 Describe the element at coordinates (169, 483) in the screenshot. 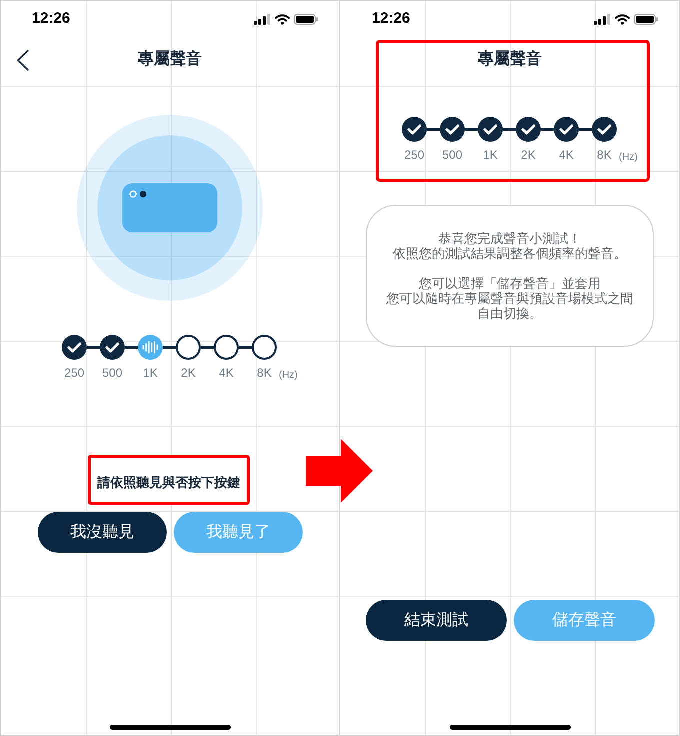

I see `instruction-text: 請依照聽見與否按下按鍵` at that location.